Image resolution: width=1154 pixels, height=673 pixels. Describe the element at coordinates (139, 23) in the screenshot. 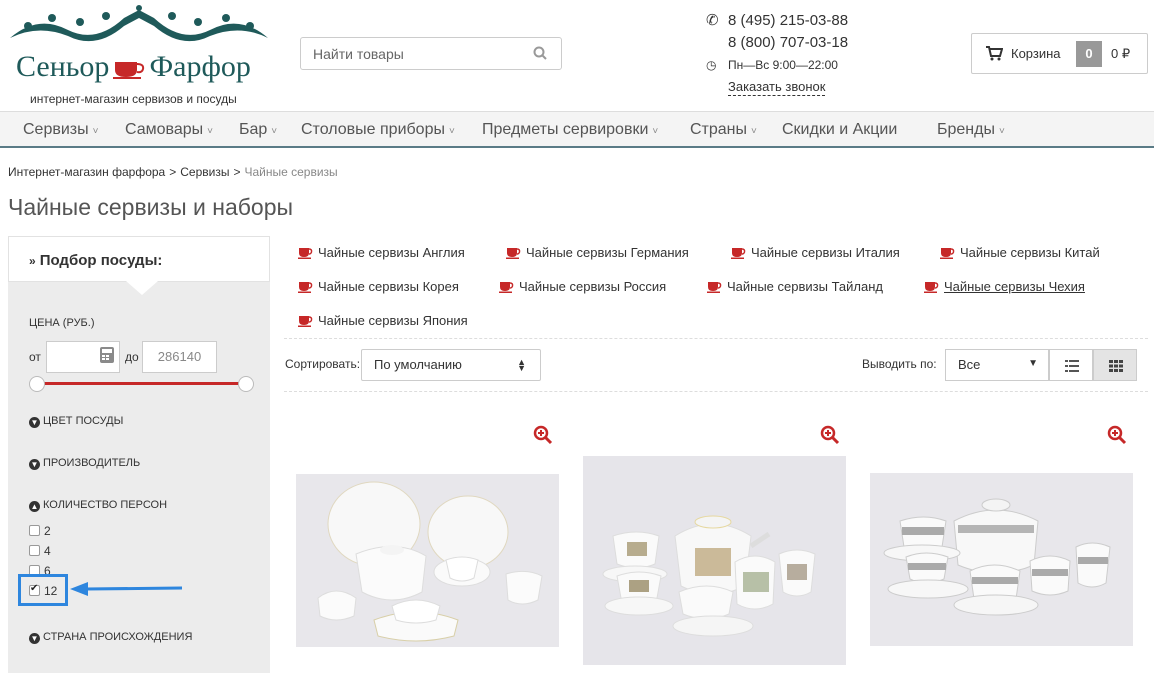

I see `ornament-icon` at that location.